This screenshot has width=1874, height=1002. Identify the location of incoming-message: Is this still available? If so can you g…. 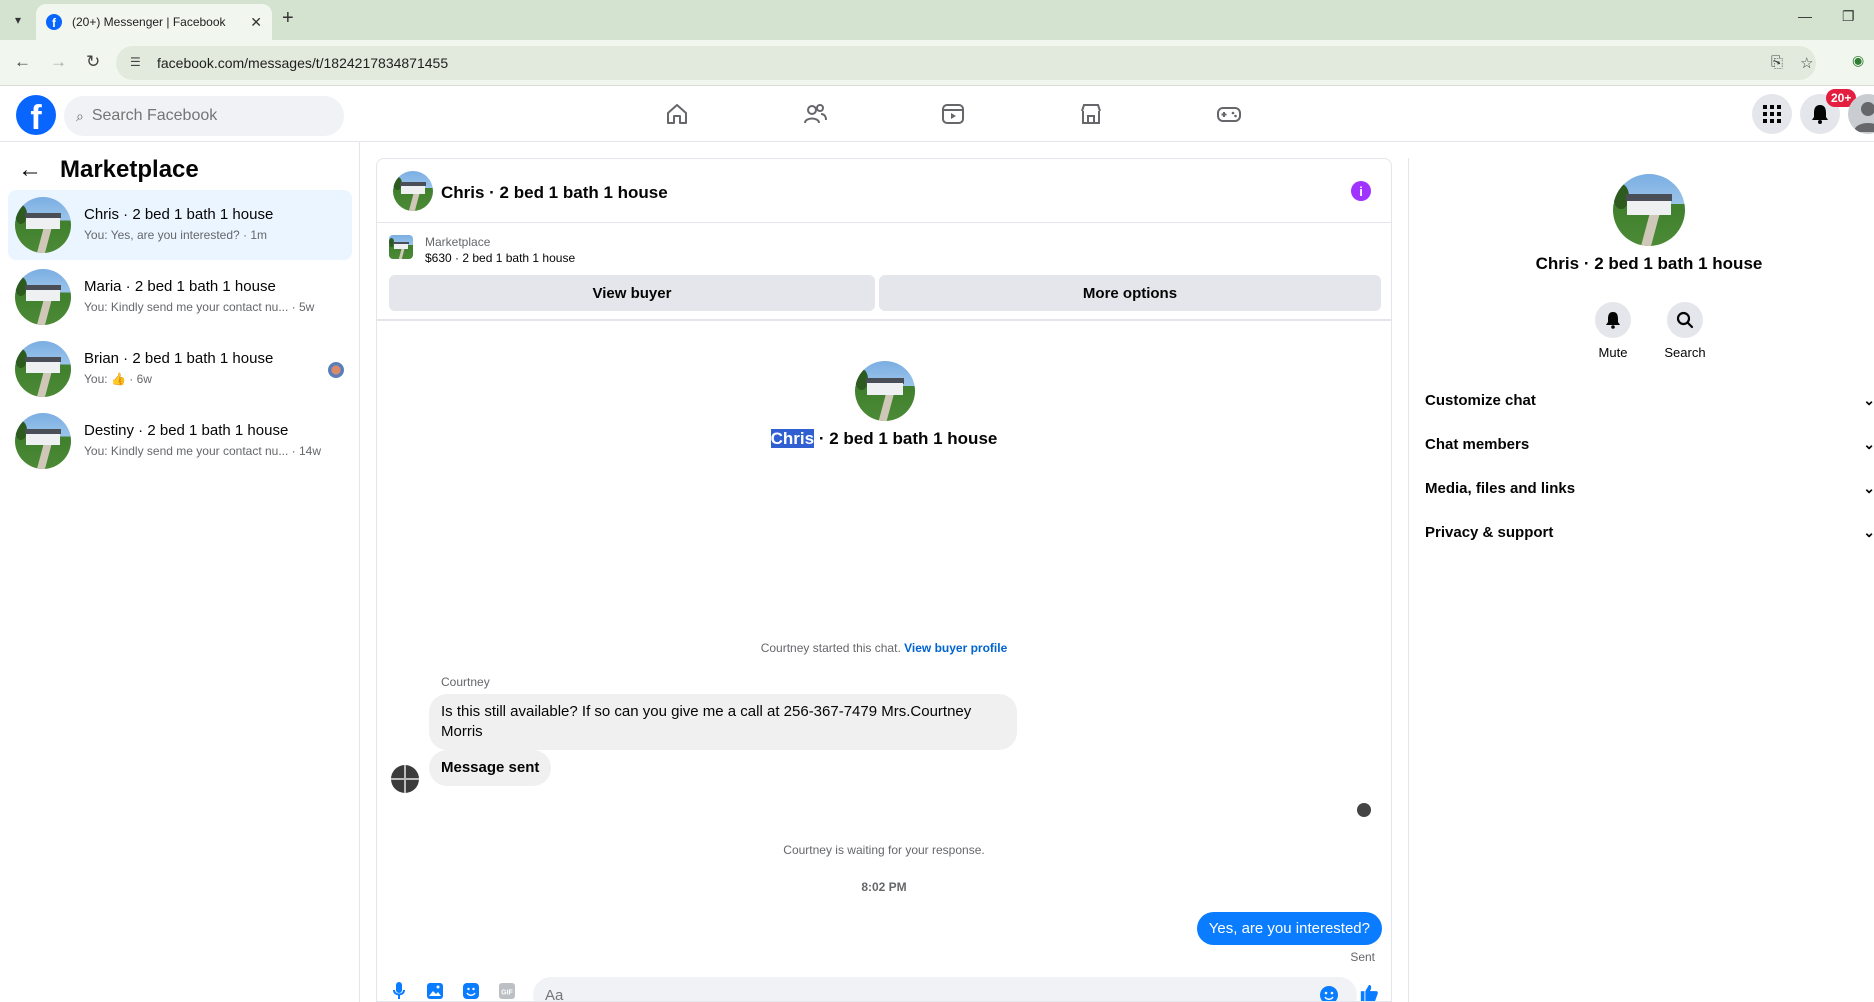
(723, 722).